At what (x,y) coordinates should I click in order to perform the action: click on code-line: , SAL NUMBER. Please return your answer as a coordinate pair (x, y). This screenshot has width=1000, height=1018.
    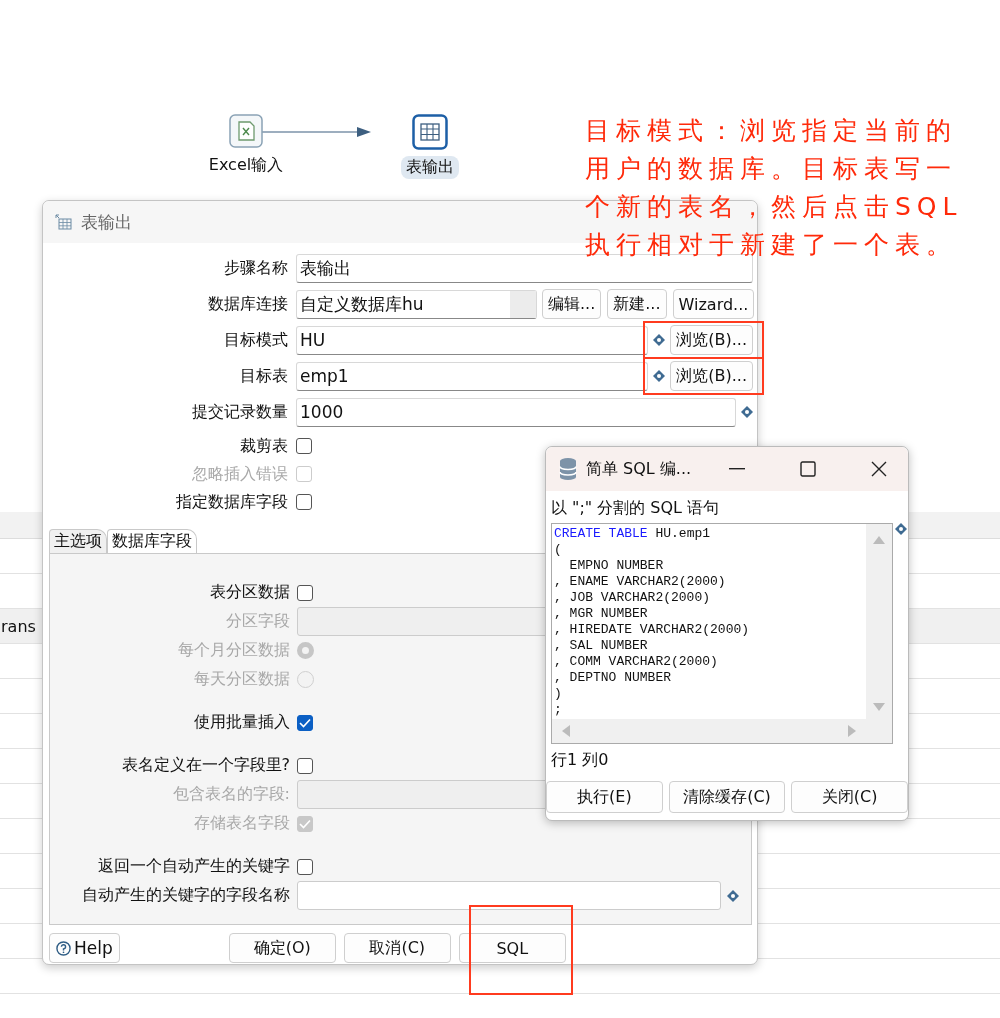
    Looking at the image, I should click on (601, 646).